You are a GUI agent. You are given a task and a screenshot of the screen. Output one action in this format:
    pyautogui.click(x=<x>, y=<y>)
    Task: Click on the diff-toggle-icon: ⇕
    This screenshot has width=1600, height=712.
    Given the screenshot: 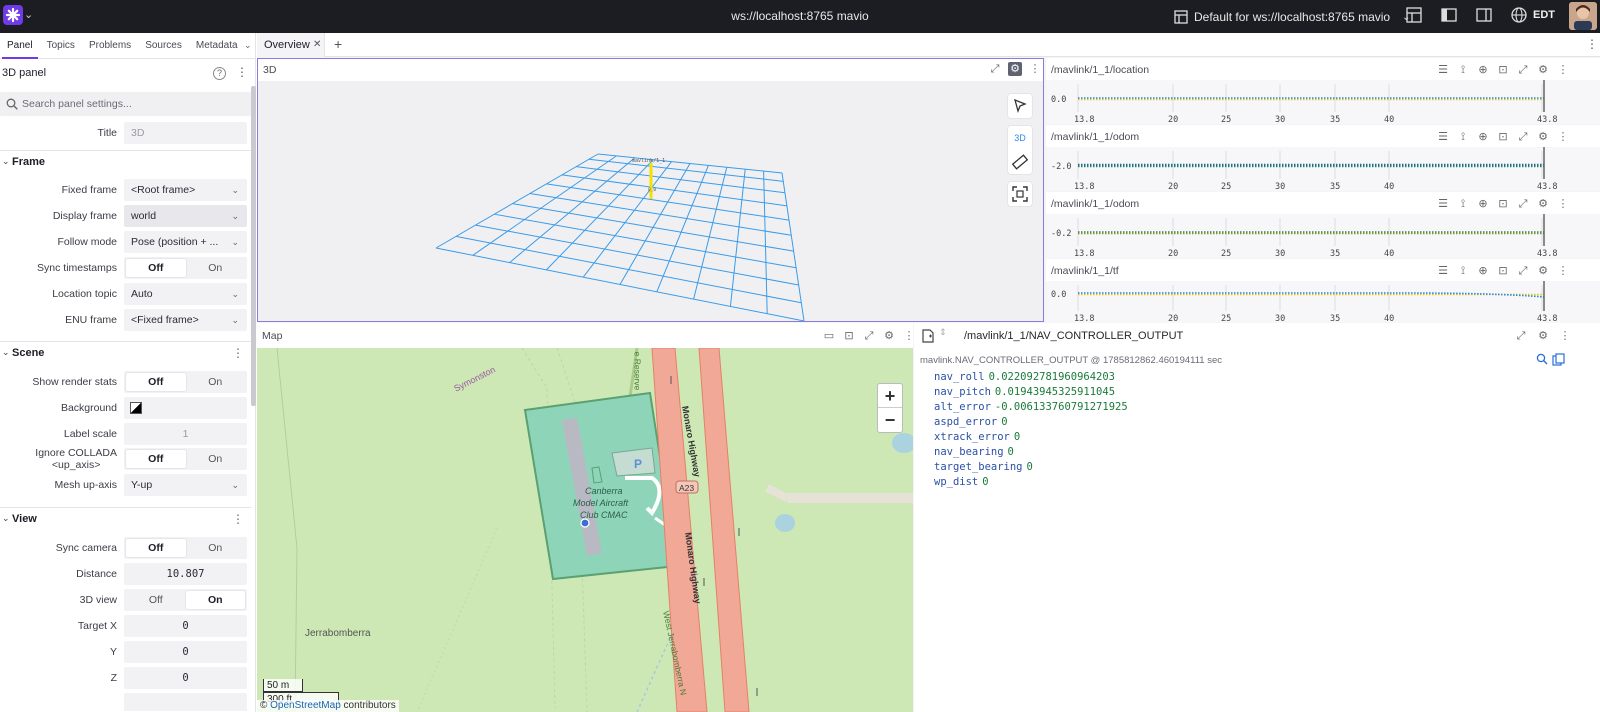 What is the action you would take?
    pyautogui.click(x=943, y=332)
    